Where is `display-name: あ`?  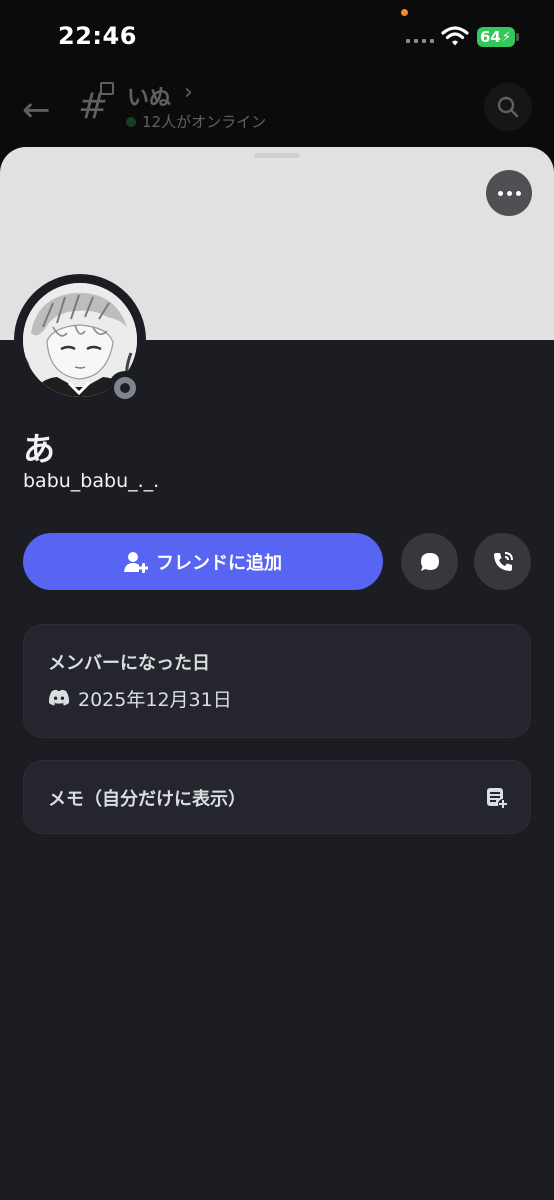 display-name: あ is located at coordinates (39, 449).